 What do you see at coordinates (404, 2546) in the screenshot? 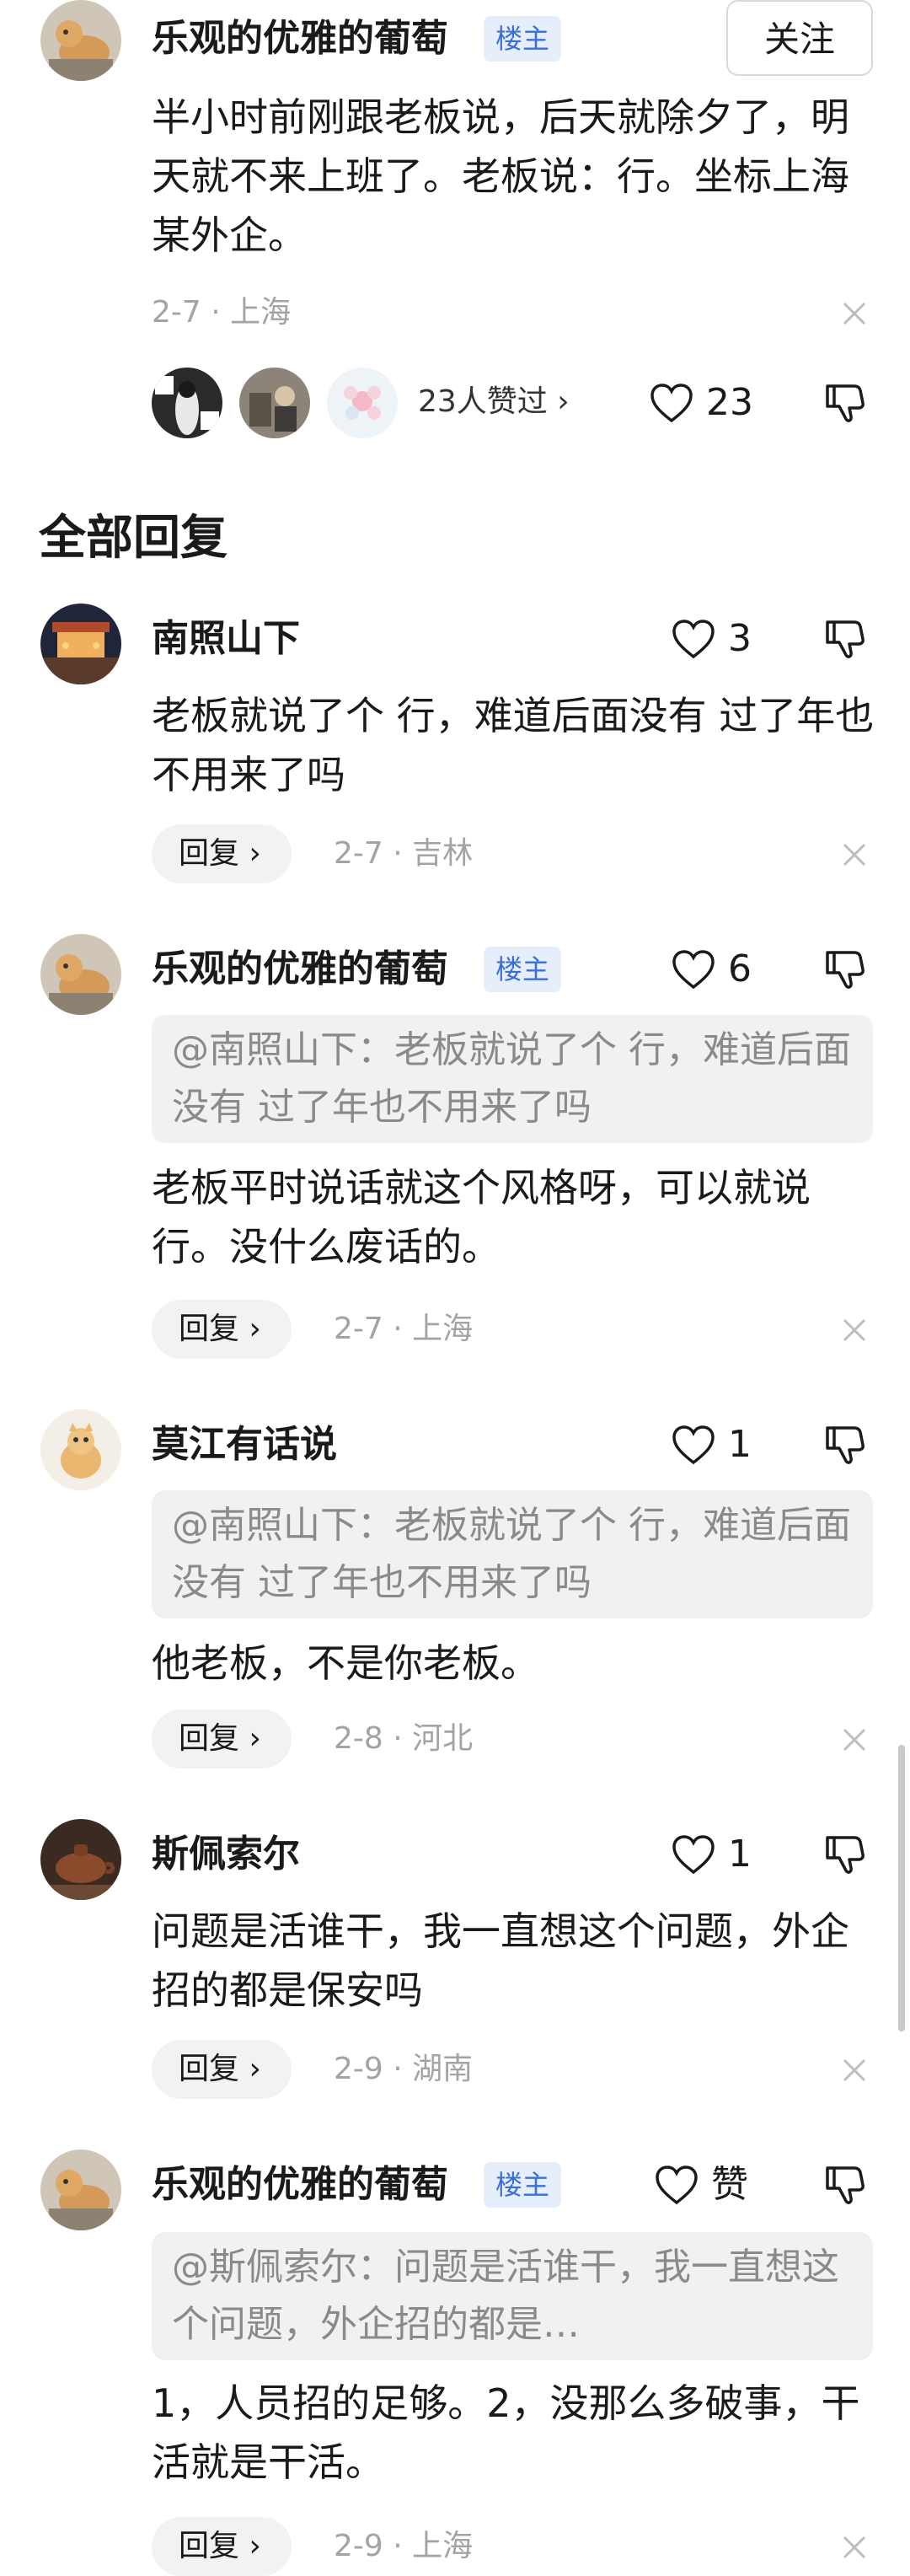
I see `reply-meta: 2-9 · 上海` at bounding box center [404, 2546].